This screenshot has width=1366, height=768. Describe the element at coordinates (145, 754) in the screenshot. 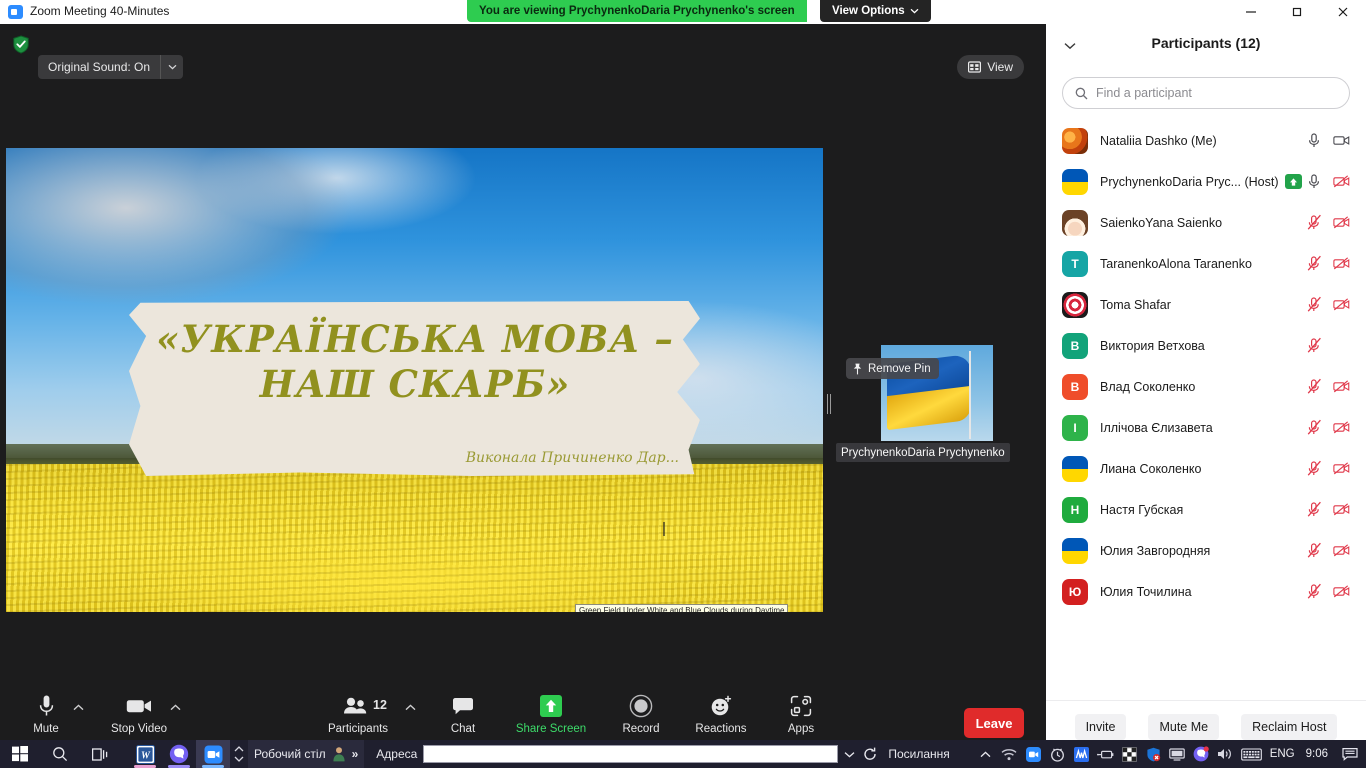

I see `word-icon: W` at that location.